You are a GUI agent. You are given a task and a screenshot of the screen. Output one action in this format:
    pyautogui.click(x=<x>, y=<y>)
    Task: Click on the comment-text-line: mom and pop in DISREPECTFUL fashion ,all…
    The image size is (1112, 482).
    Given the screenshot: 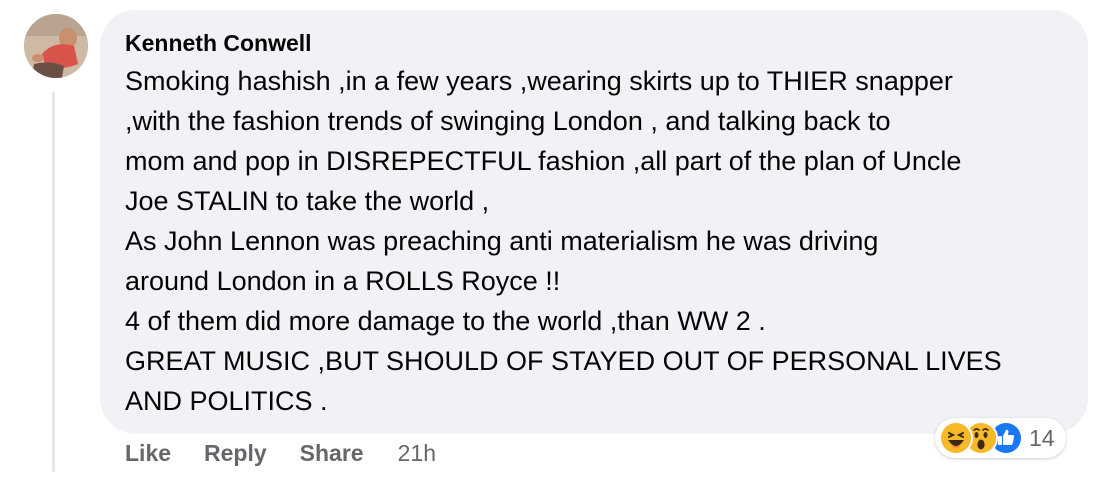 What is the action you would take?
    pyautogui.click(x=543, y=161)
    